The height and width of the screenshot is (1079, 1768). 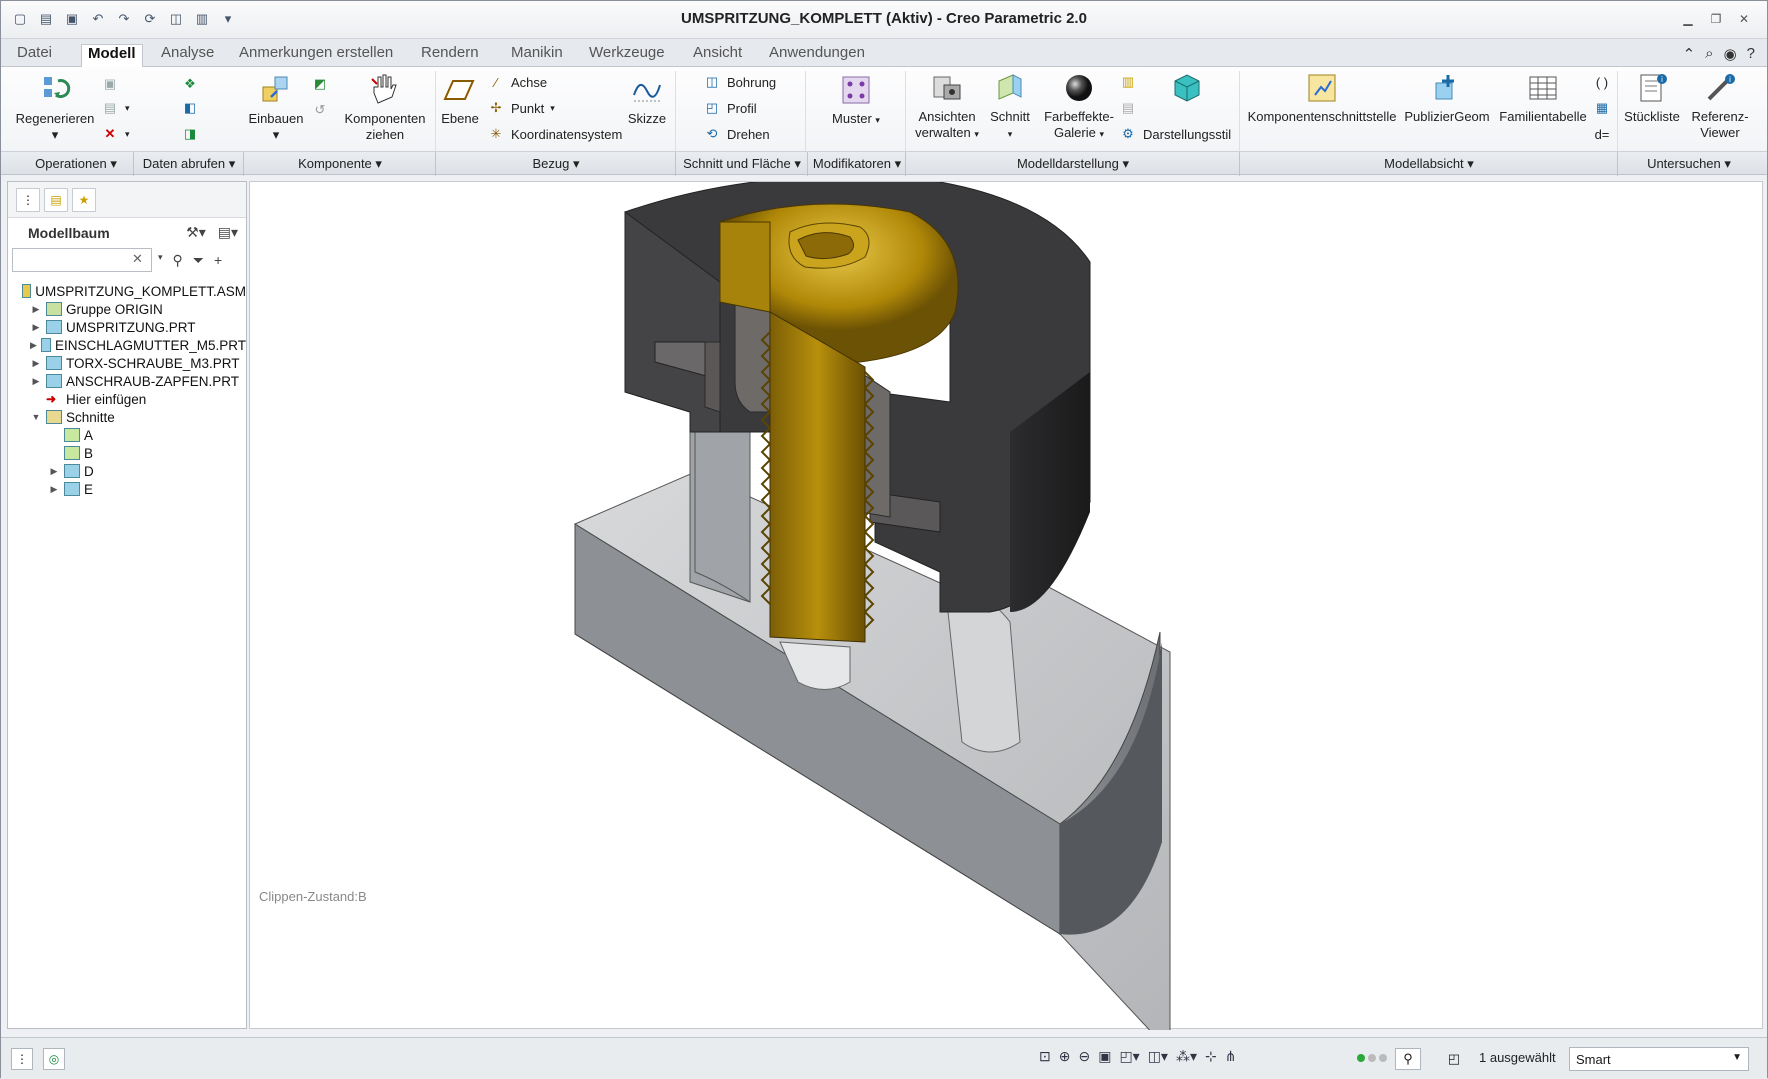 What do you see at coordinates (228, 232) in the screenshot?
I see `tree-show-icon: ▤▾` at bounding box center [228, 232].